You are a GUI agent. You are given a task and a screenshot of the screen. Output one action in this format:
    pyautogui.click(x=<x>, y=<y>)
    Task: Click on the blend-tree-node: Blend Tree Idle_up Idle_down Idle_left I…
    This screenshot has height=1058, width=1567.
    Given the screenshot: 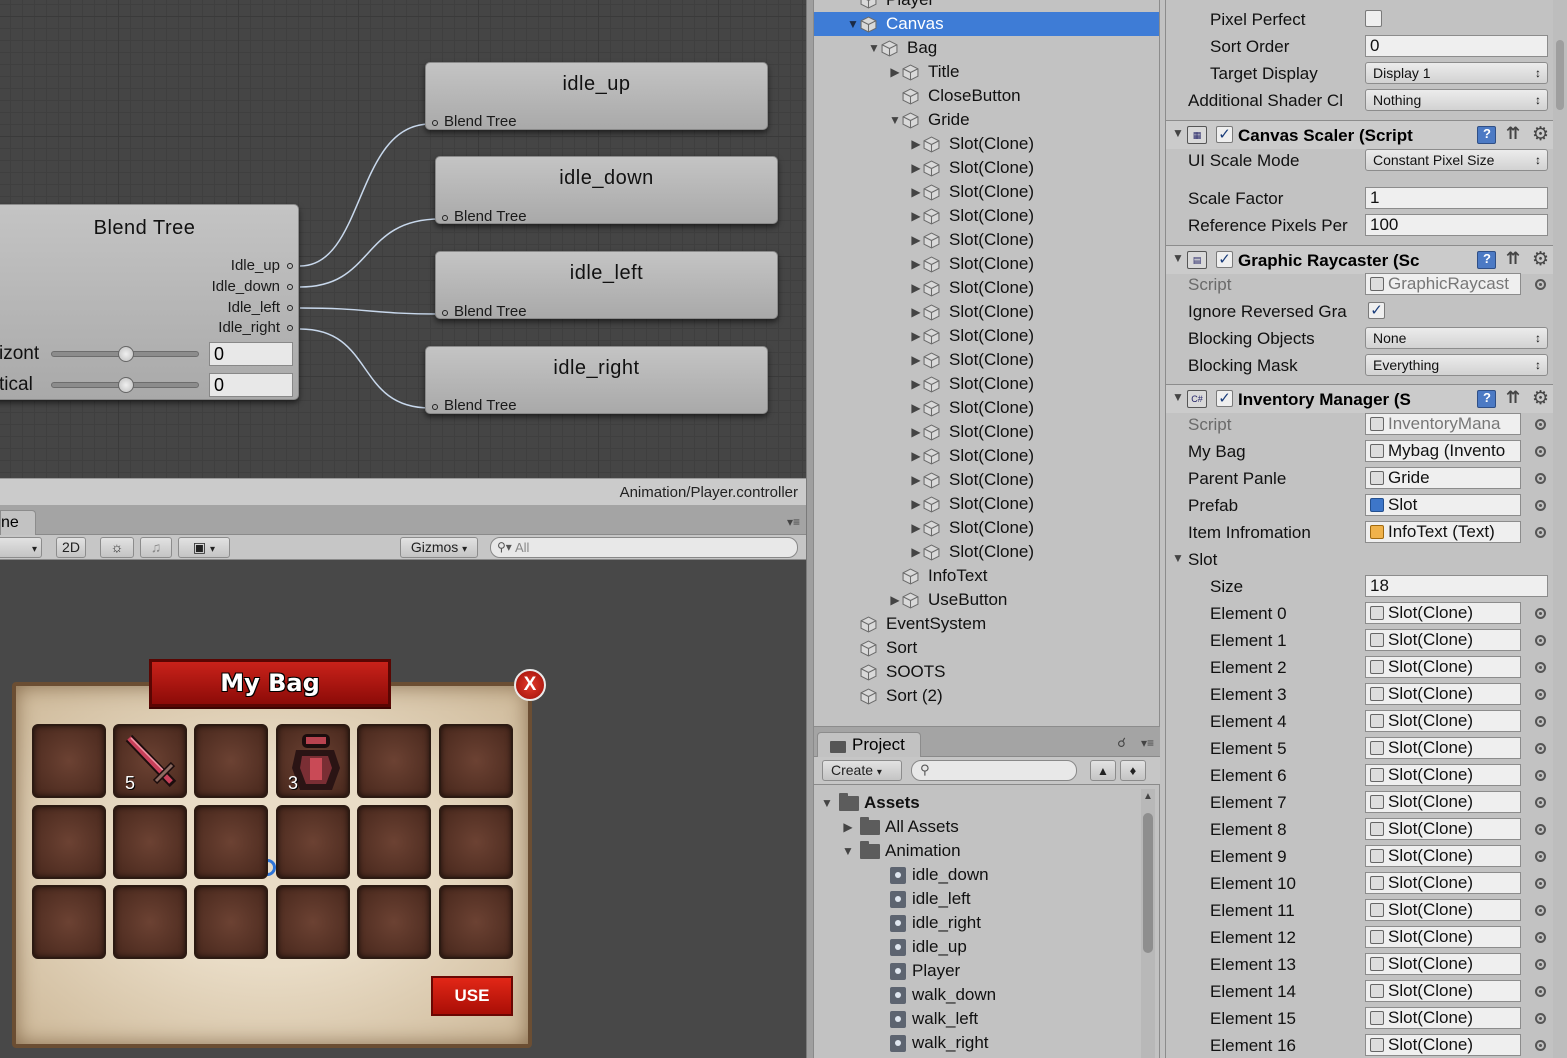 What is the action you would take?
    pyautogui.click(x=149, y=302)
    